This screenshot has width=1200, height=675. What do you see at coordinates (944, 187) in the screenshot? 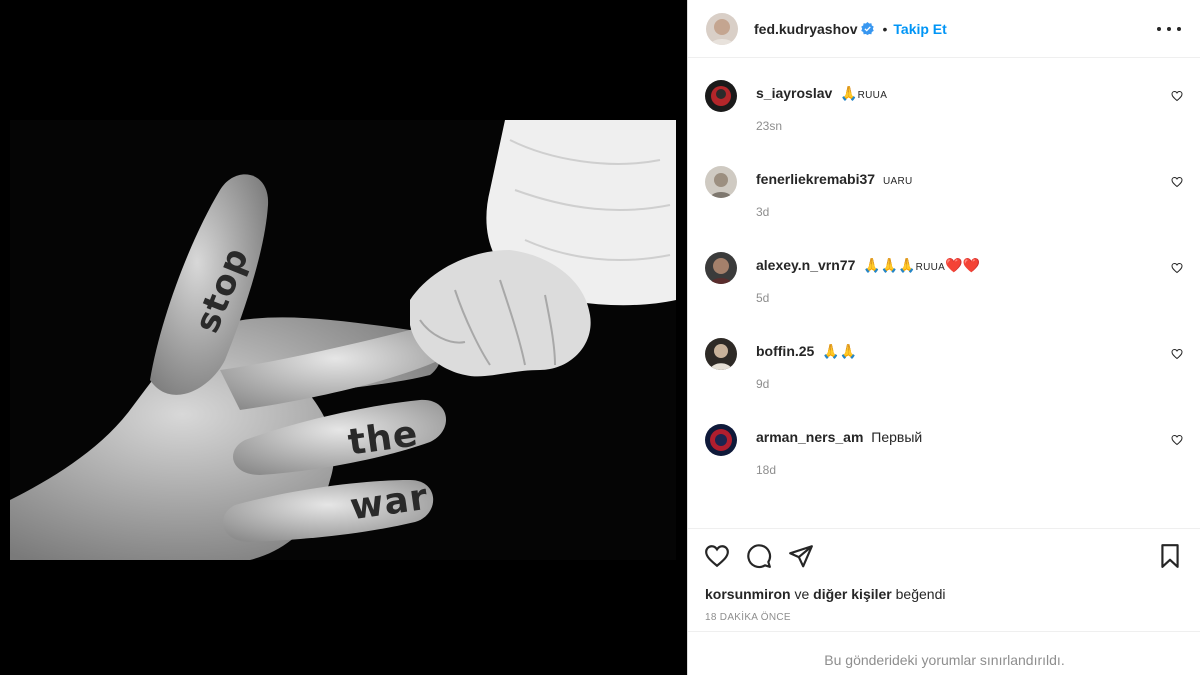
I see `comment-item: fenerliekremabi37 UARU 3d` at bounding box center [944, 187].